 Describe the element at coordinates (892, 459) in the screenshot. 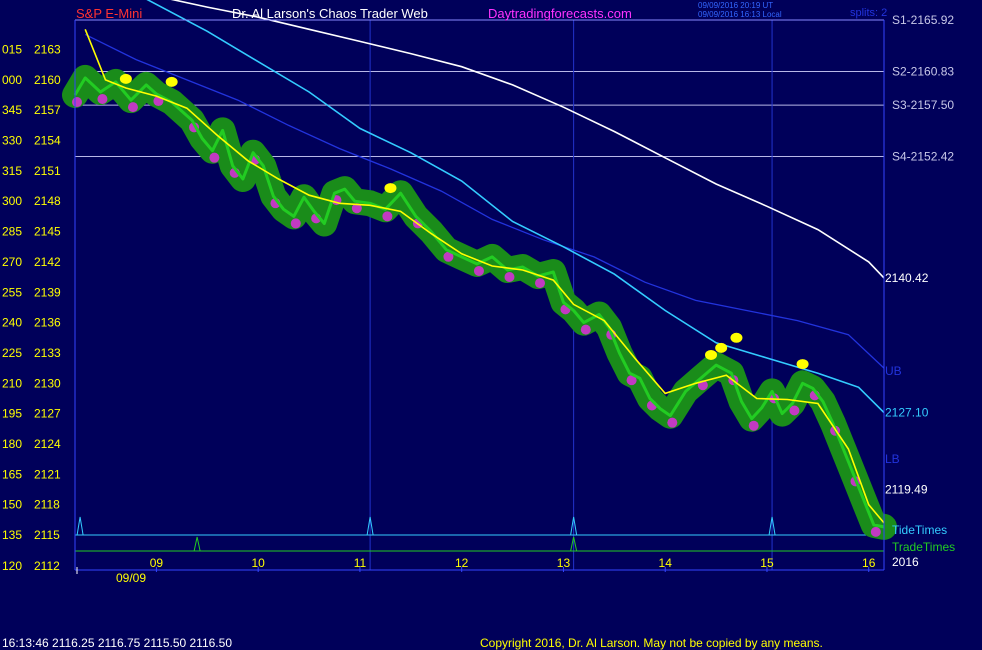

I see `right-label-4: LB` at that location.